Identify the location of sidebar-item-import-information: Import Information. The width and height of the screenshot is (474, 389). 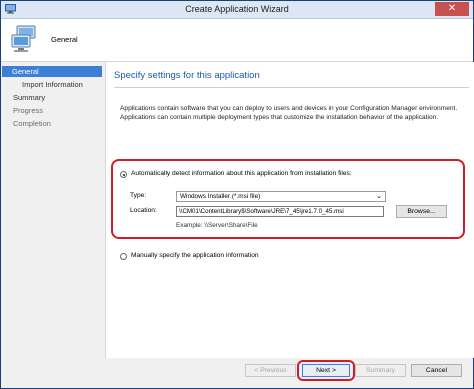
(52, 84).